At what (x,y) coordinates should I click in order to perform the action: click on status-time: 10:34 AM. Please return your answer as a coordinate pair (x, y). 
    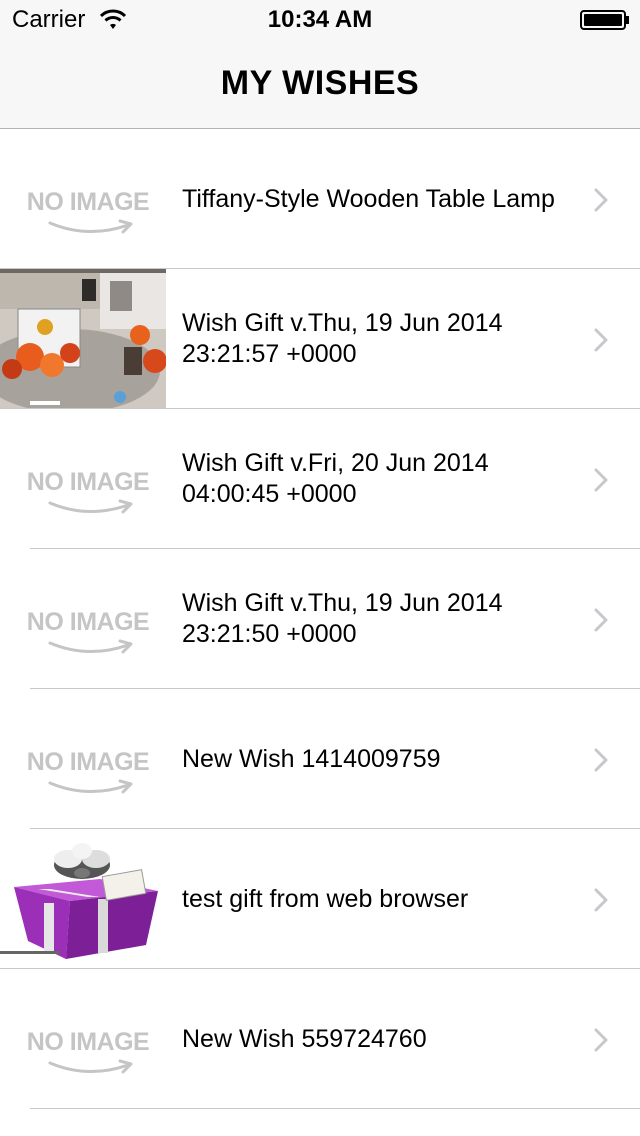
    Looking at the image, I should click on (320, 19).